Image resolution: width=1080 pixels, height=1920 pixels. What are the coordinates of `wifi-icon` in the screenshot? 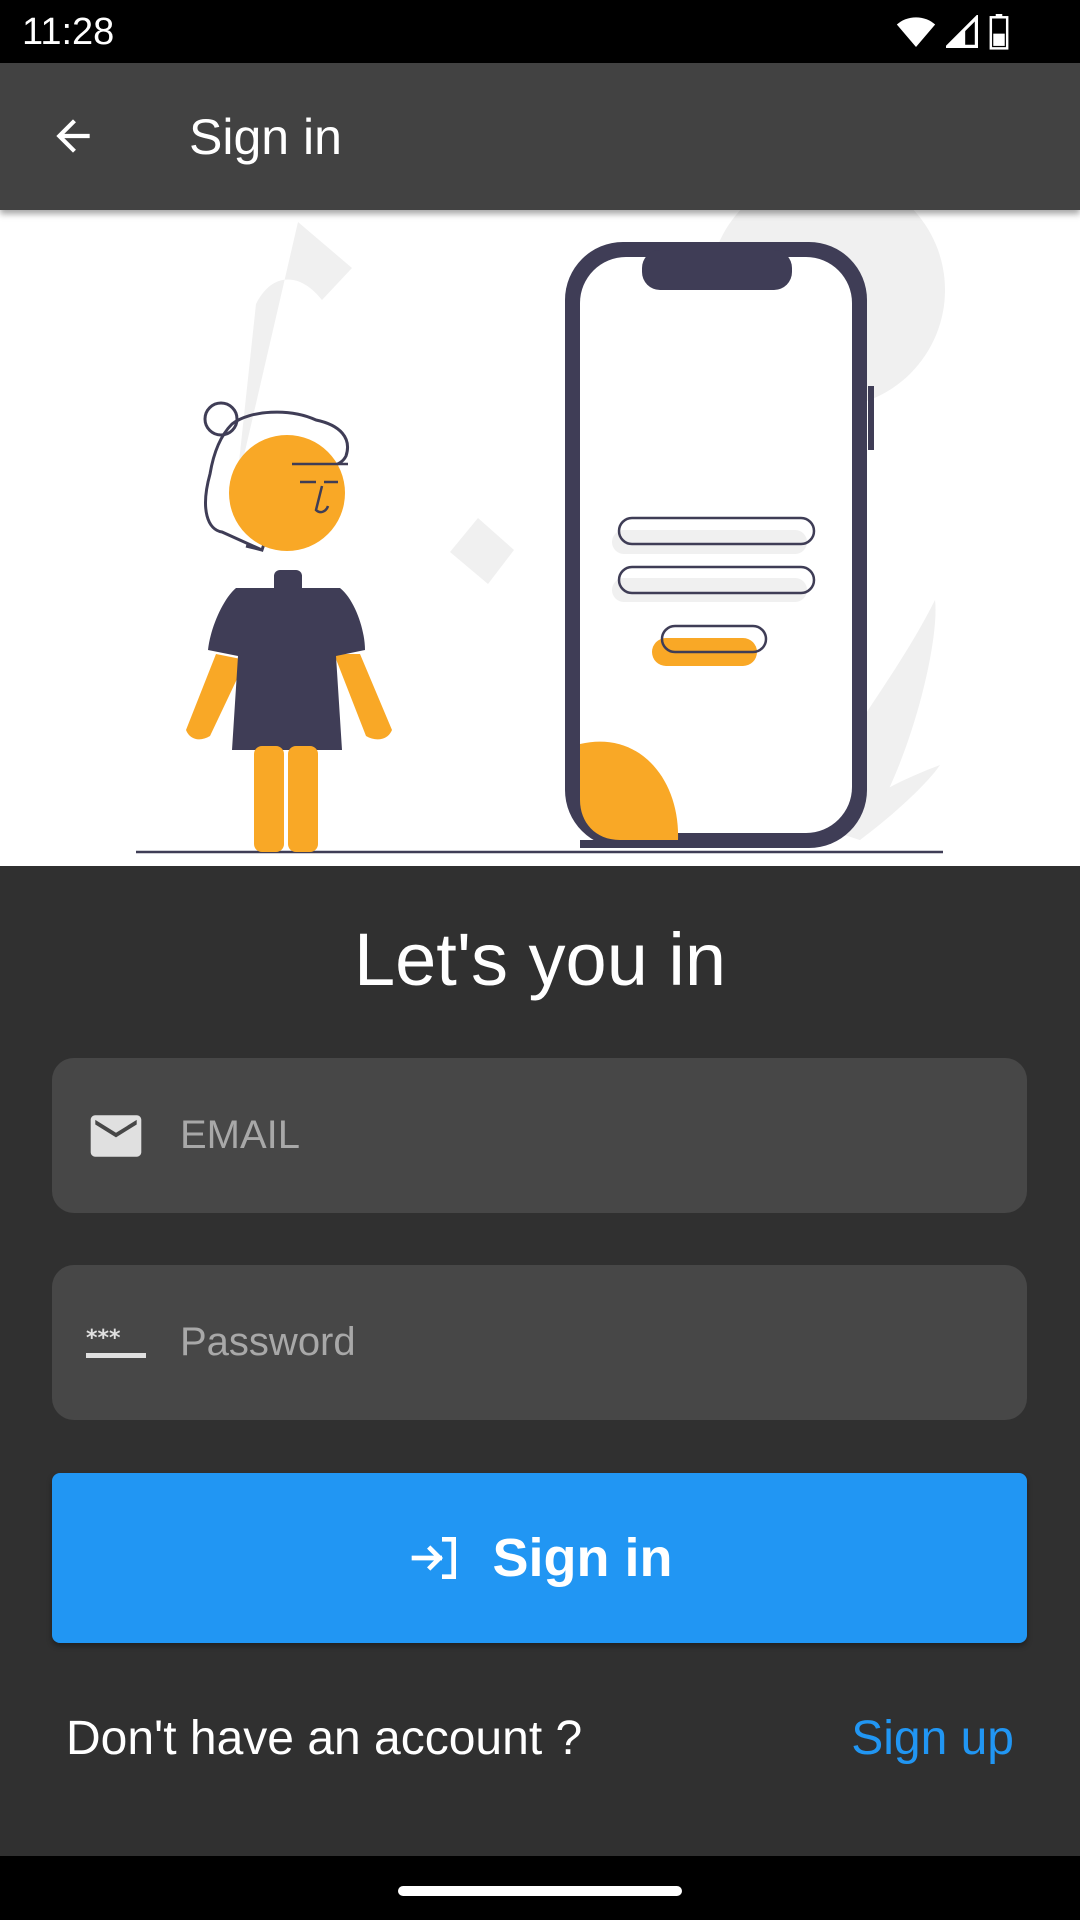 It's located at (916, 32).